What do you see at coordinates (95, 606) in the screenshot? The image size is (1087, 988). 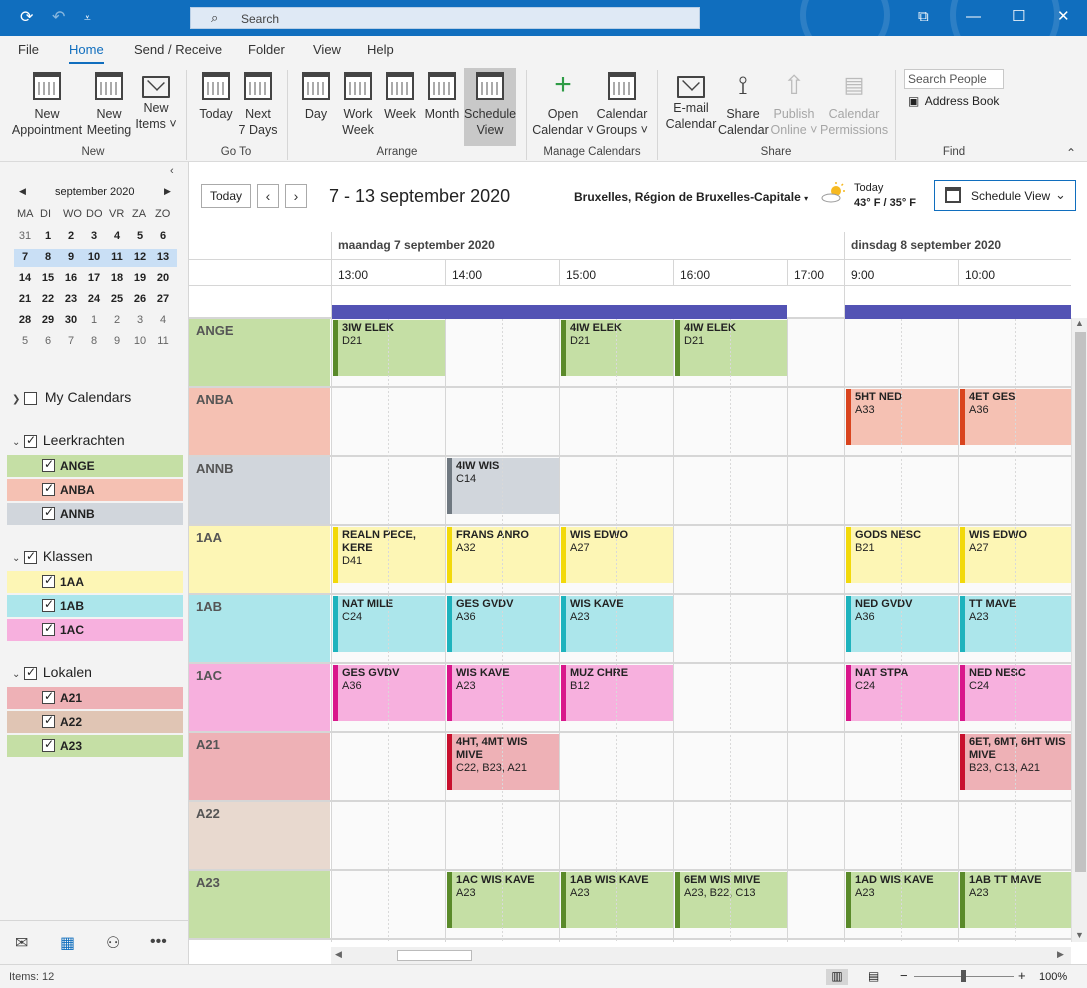 I see `nav-calendar-1ab: 1AB` at bounding box center [95, 606].